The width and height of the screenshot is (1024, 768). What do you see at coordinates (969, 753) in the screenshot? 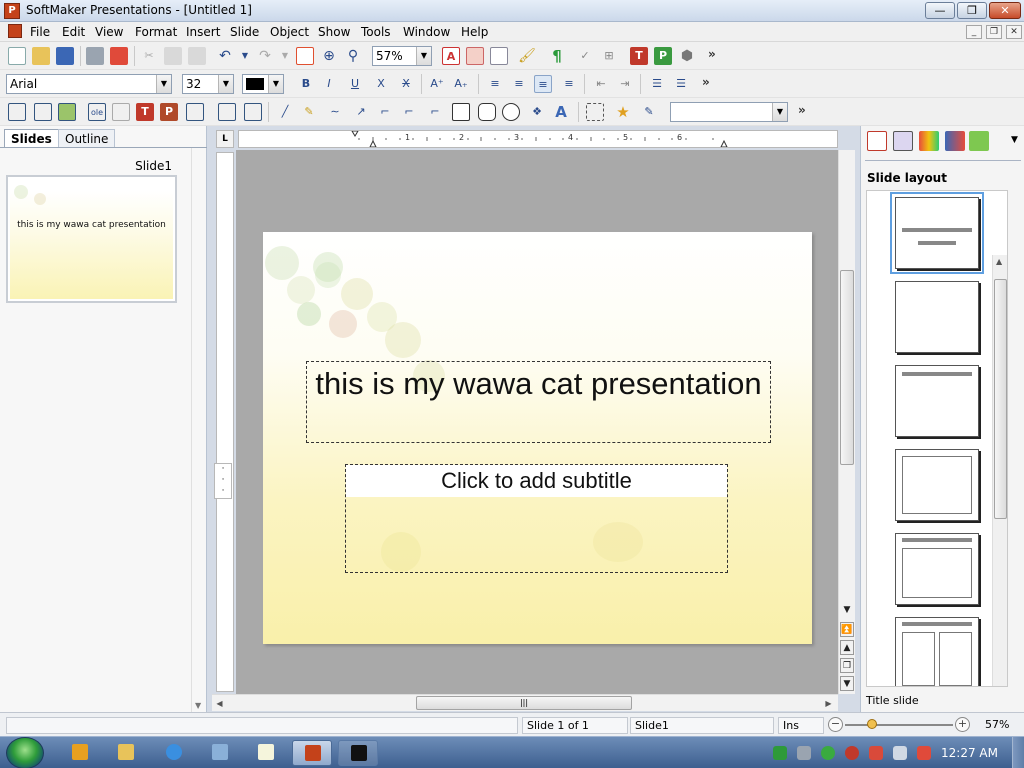
I see `taskbar-clock: 12:27 AM` at bounding box center [969, 753].